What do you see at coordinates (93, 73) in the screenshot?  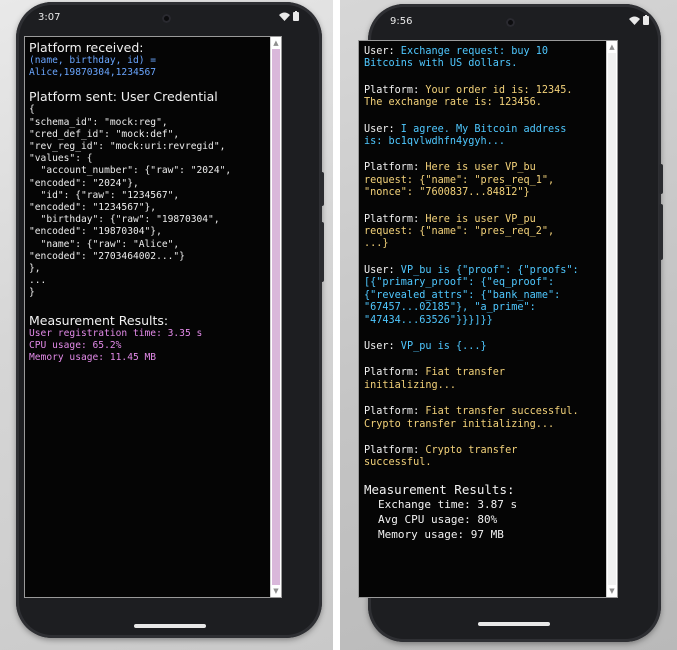 I see `log-line: Alice,19870304,1234567` at bounding box center [93, 73].